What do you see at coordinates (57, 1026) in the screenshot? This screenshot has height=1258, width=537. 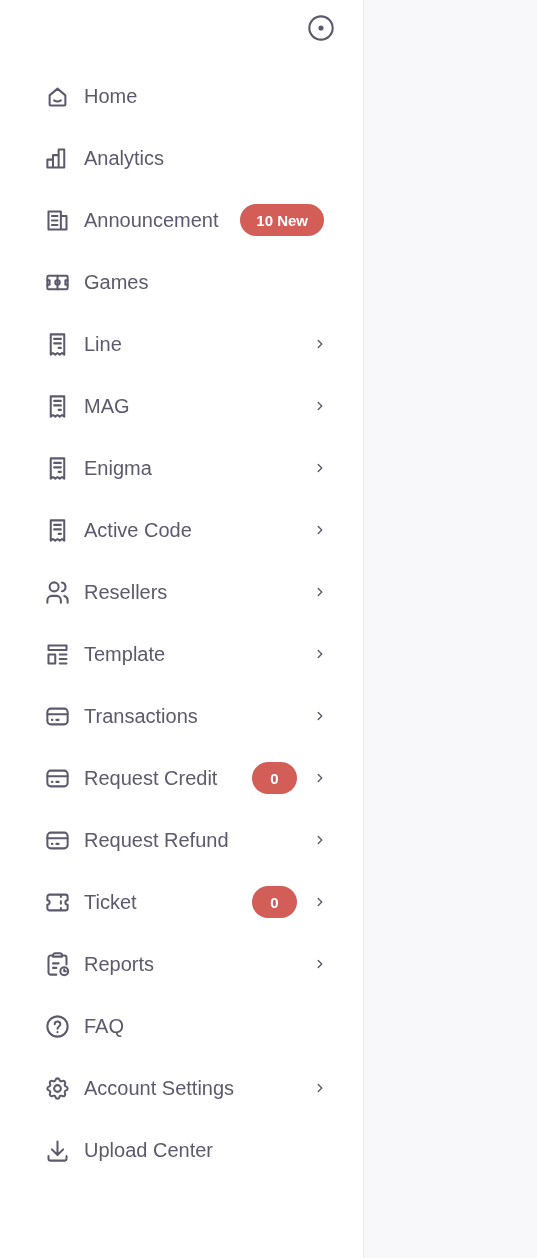 I see `help-icon` at bounding box center [57, 1026].